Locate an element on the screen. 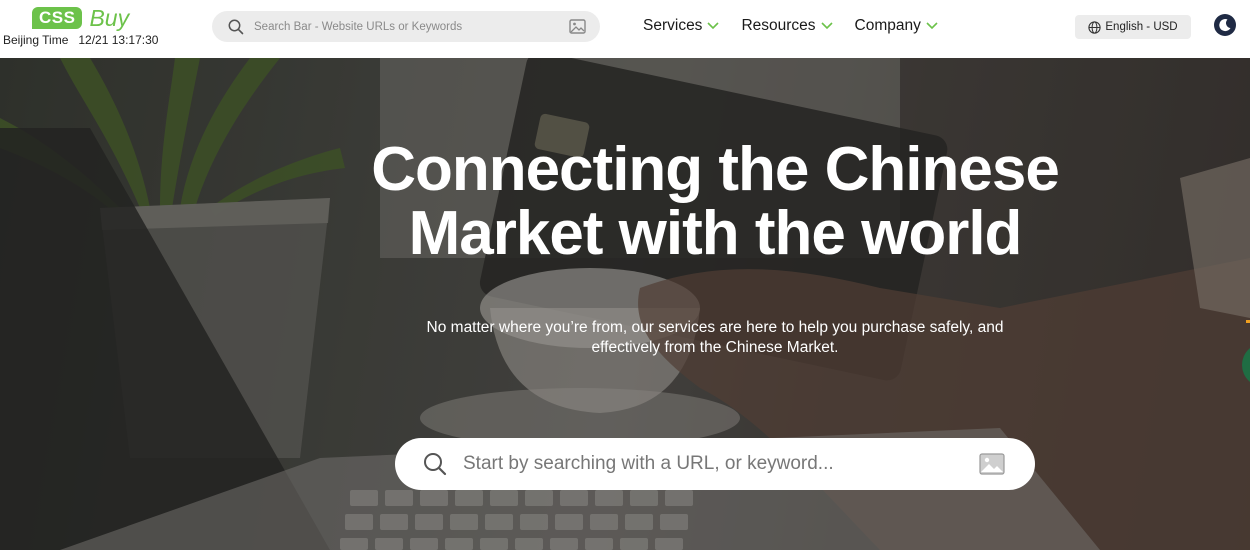  edge-marker is located at coordinates (1248, 321).